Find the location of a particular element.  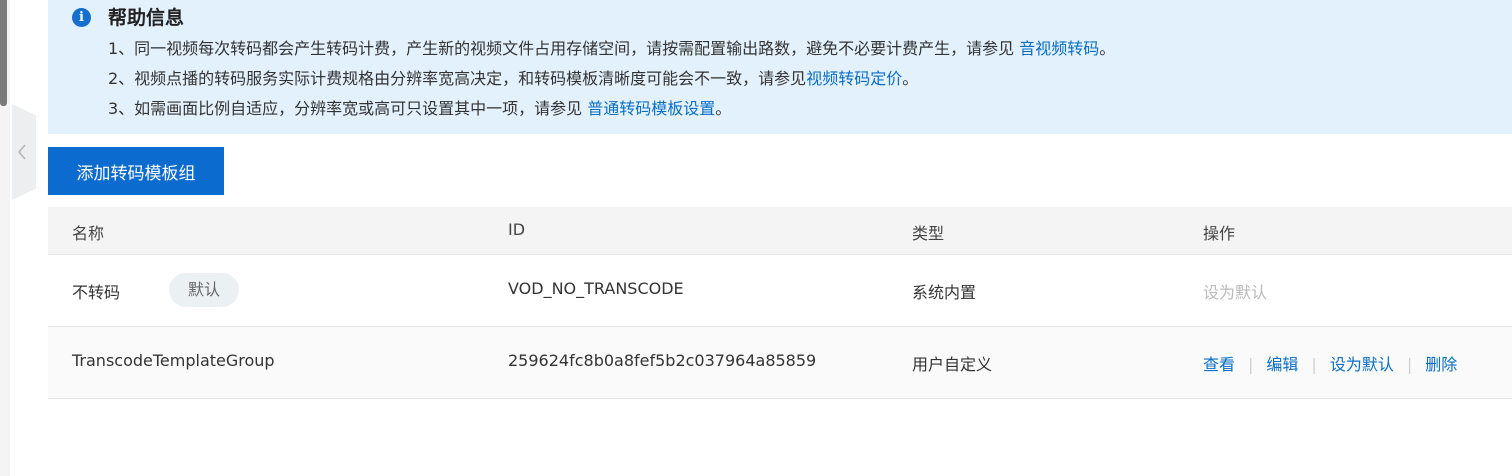

collapse-sidebar-handle is located at coordinates (24, 152).